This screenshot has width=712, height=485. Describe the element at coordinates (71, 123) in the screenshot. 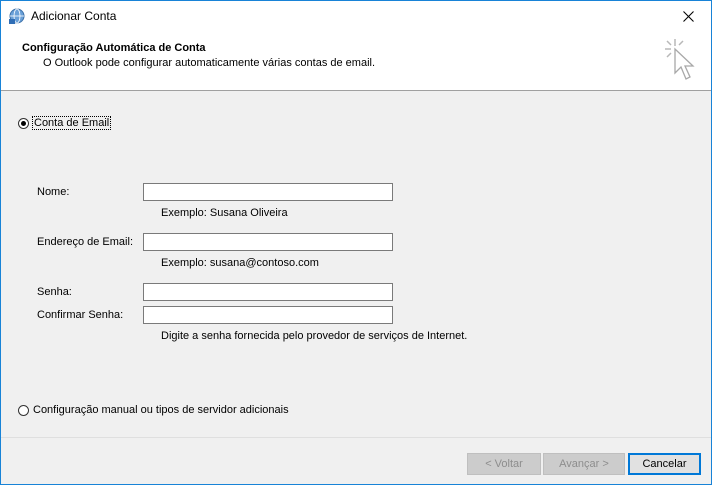

I see `email-account-label: Conta de Email` at that location.